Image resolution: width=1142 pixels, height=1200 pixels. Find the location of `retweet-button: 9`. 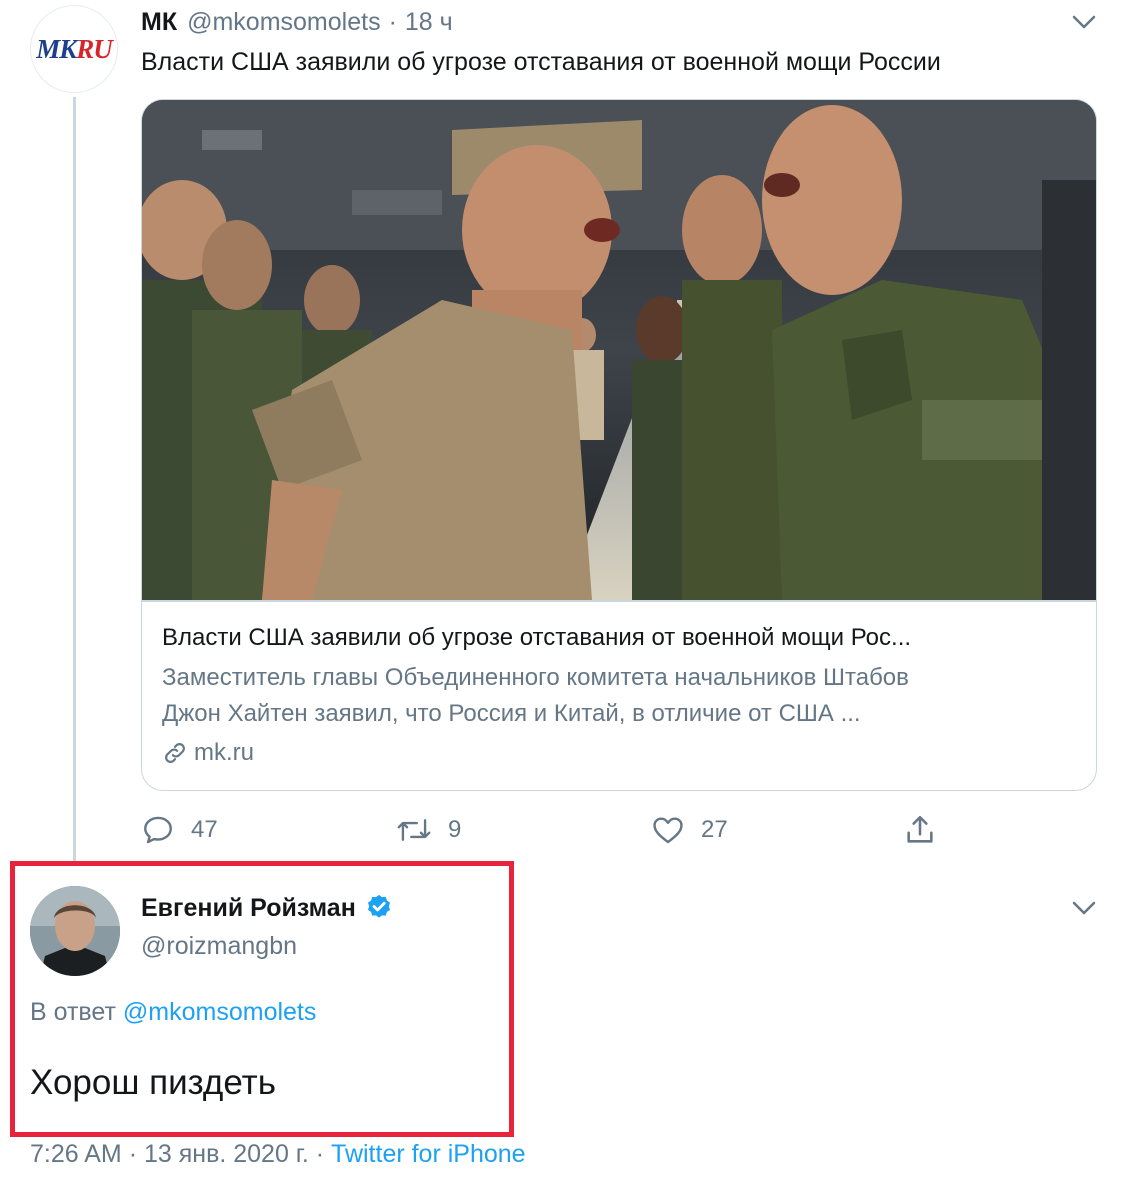

retweet-button: 9 is located at coordinates (428, 830).